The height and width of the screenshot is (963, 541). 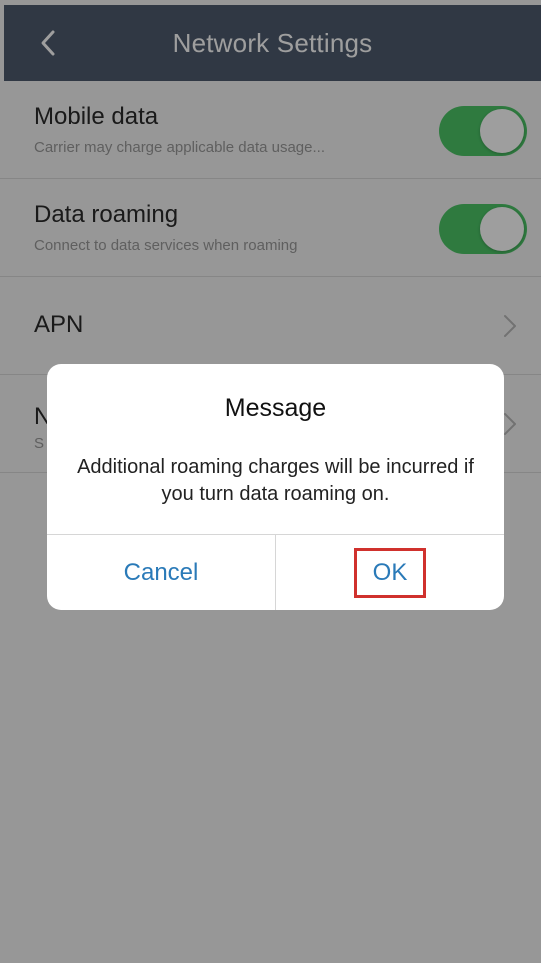 I want to click on ok-button-label: OK, so click(x=390, y=573).